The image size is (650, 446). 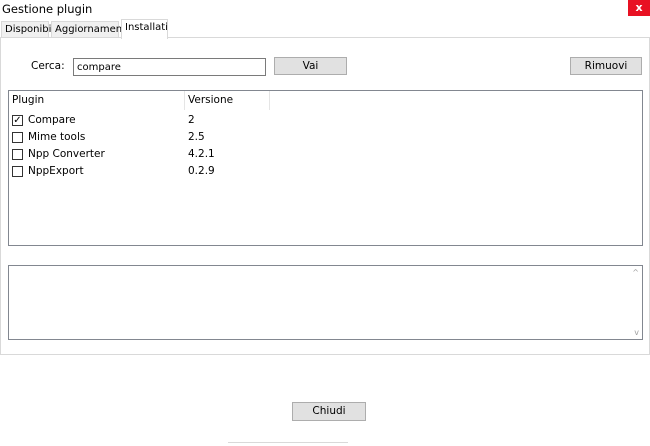 What do you see at coordinates (325, 171) in the screenshot?
I see `list-item: NppExport 0.2.9` at bounding box center [325, 171].